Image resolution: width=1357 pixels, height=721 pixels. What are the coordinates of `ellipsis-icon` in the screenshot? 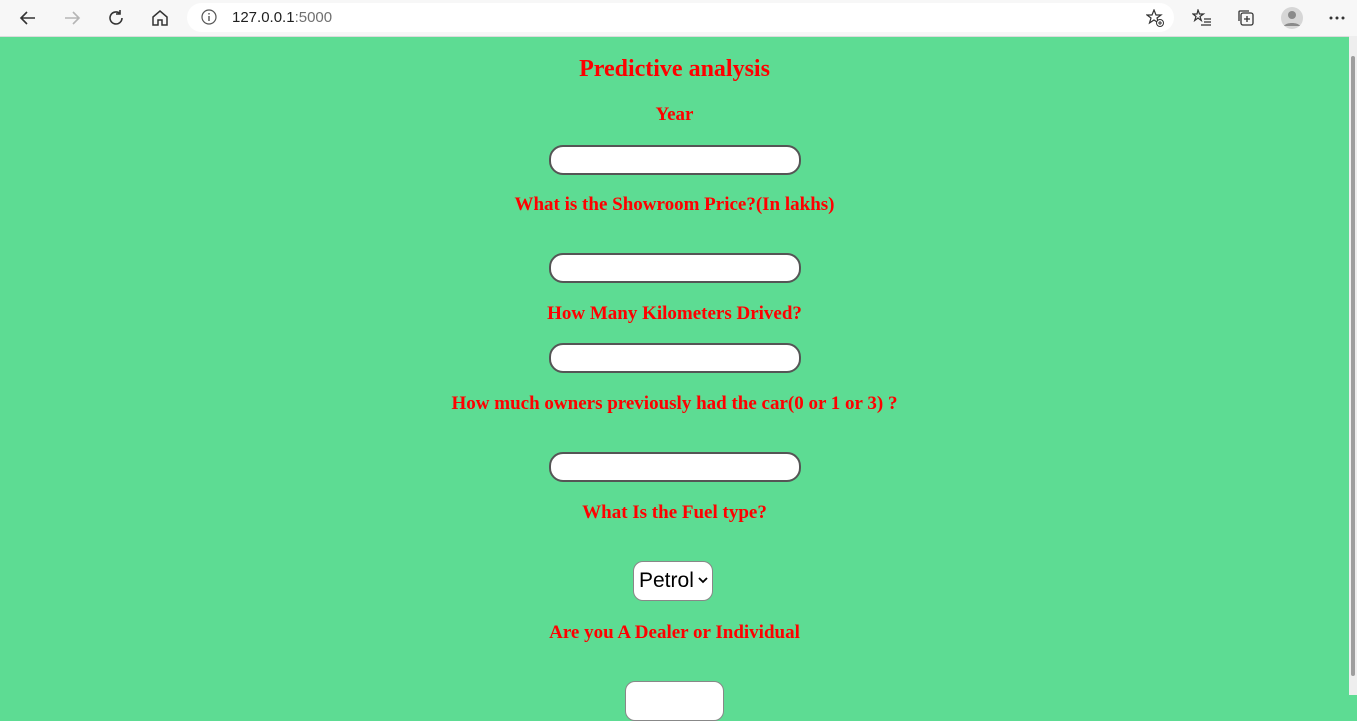 It's located at (1337, 18).